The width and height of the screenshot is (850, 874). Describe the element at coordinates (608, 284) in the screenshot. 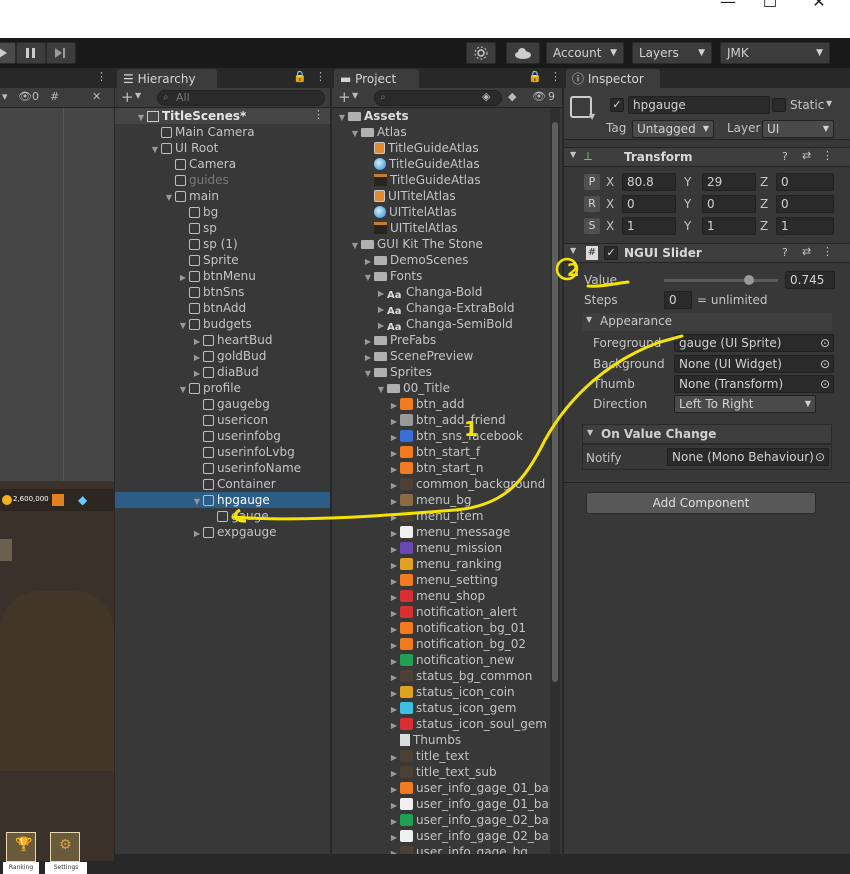

I see `annotation-underline` at that location.